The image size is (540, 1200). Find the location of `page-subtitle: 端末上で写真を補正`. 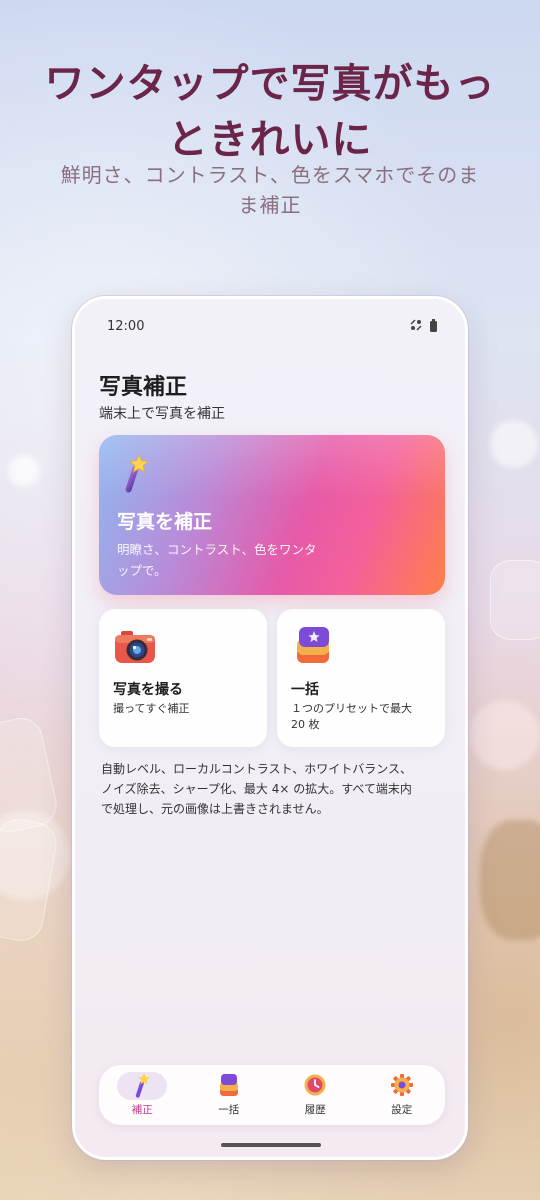

page-subtitle: 端末上で写真を補正 is located at coordinates (162, 414).